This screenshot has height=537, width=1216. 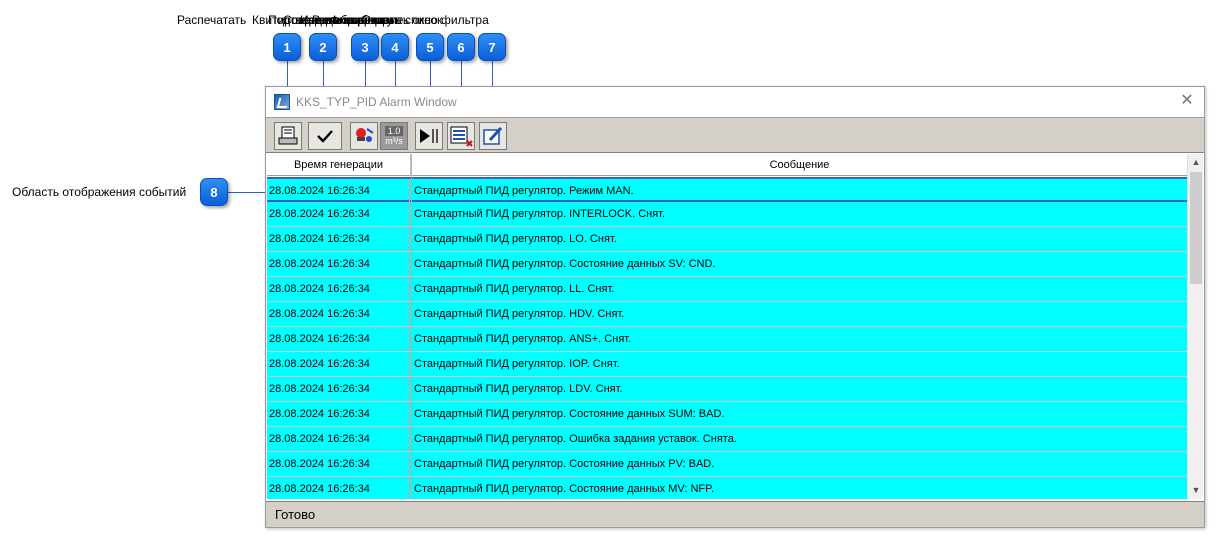 I want to click on vertical-scrollbar: ▲ ▼, so click(x=1195, y=326).